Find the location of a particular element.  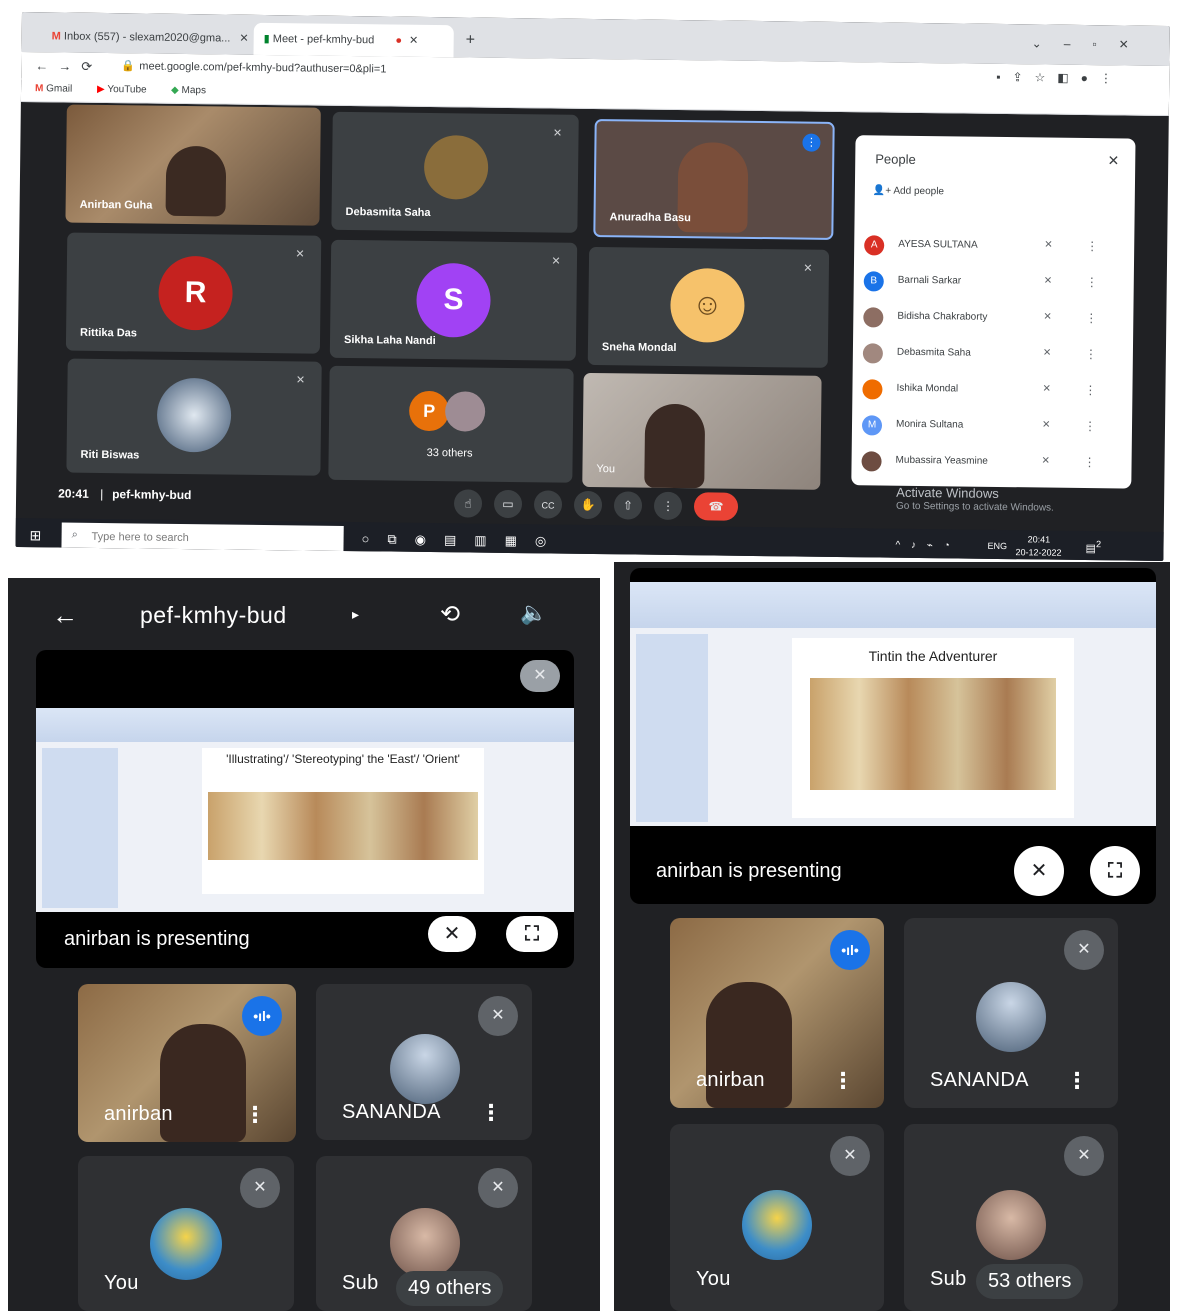

taskbar-time: 20:41 is located at coordinates (1039, 539).